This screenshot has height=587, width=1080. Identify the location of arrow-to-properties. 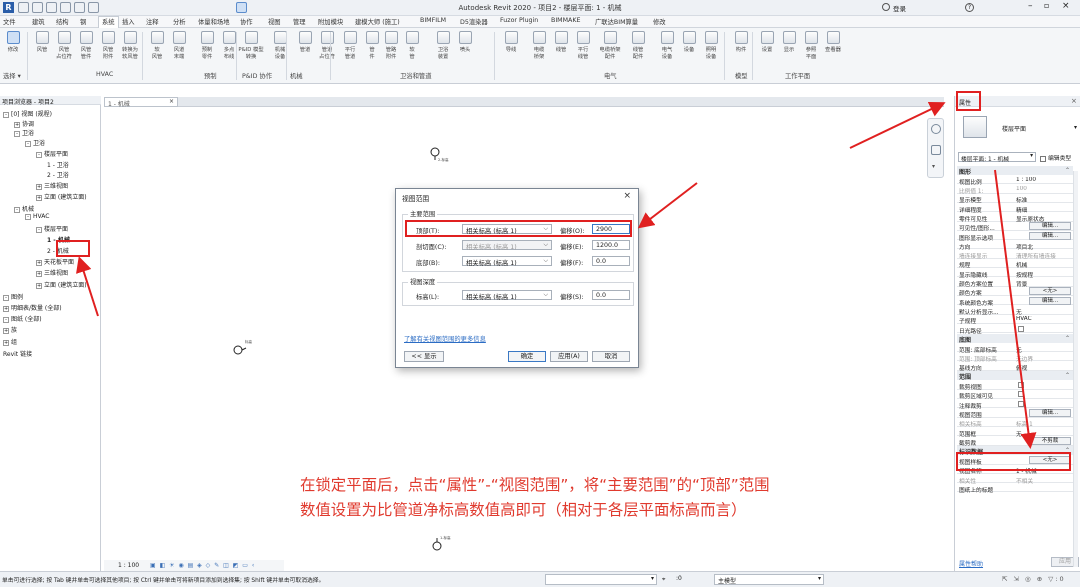
(897, 125).